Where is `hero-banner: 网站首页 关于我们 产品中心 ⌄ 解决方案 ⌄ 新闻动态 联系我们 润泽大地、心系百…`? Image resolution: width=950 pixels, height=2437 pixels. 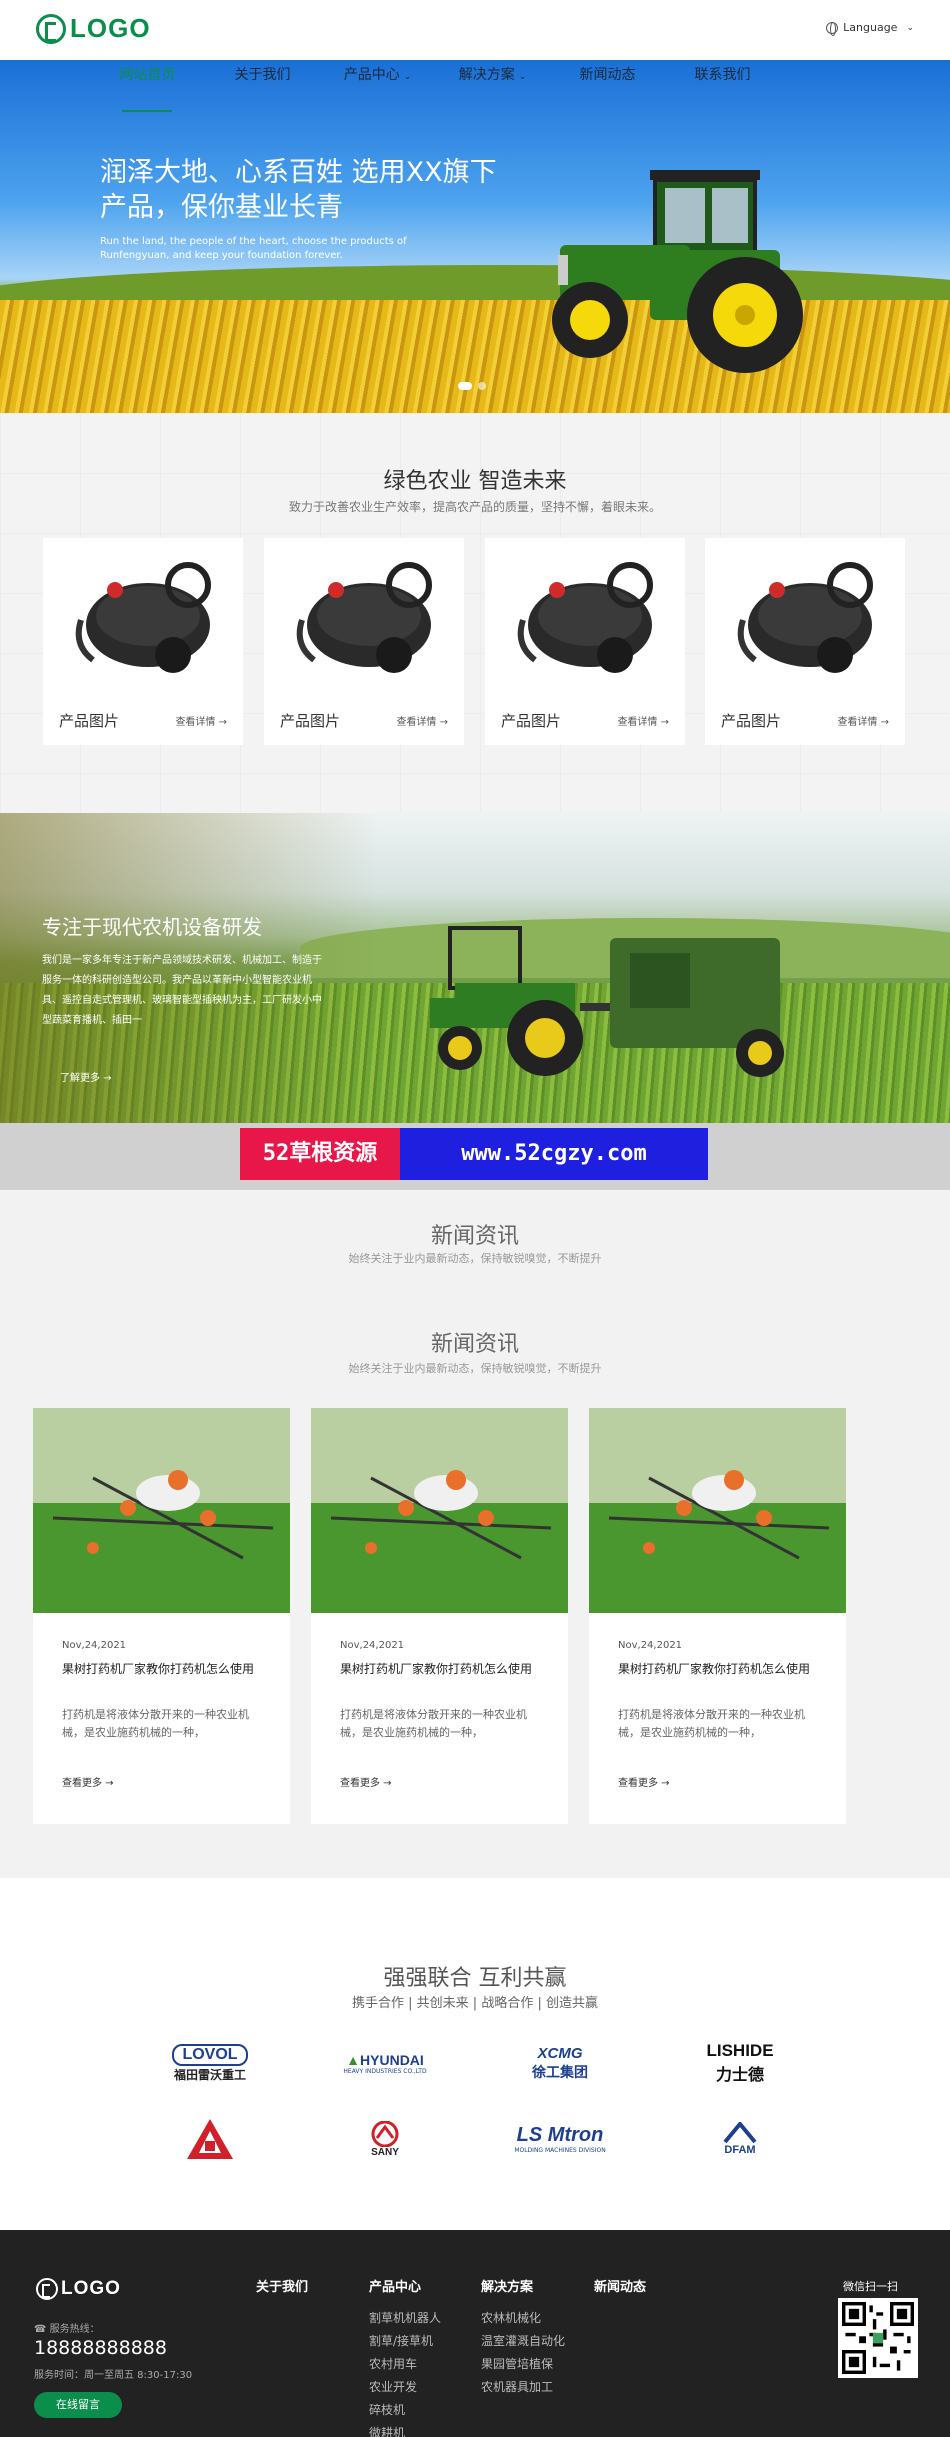 hero-banner: 网站首页 关于我们 产品中心 ⌄ 解决方案 ⌄ 新闻动态 联系我们 润泽大地、心系百… is located at coordinates (475, 236).